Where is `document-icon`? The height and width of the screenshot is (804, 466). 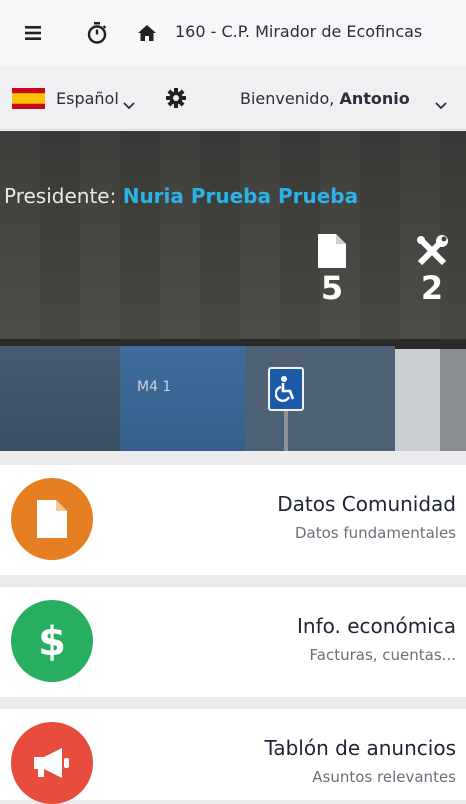
document-icon is located at coordinates (52, 519).